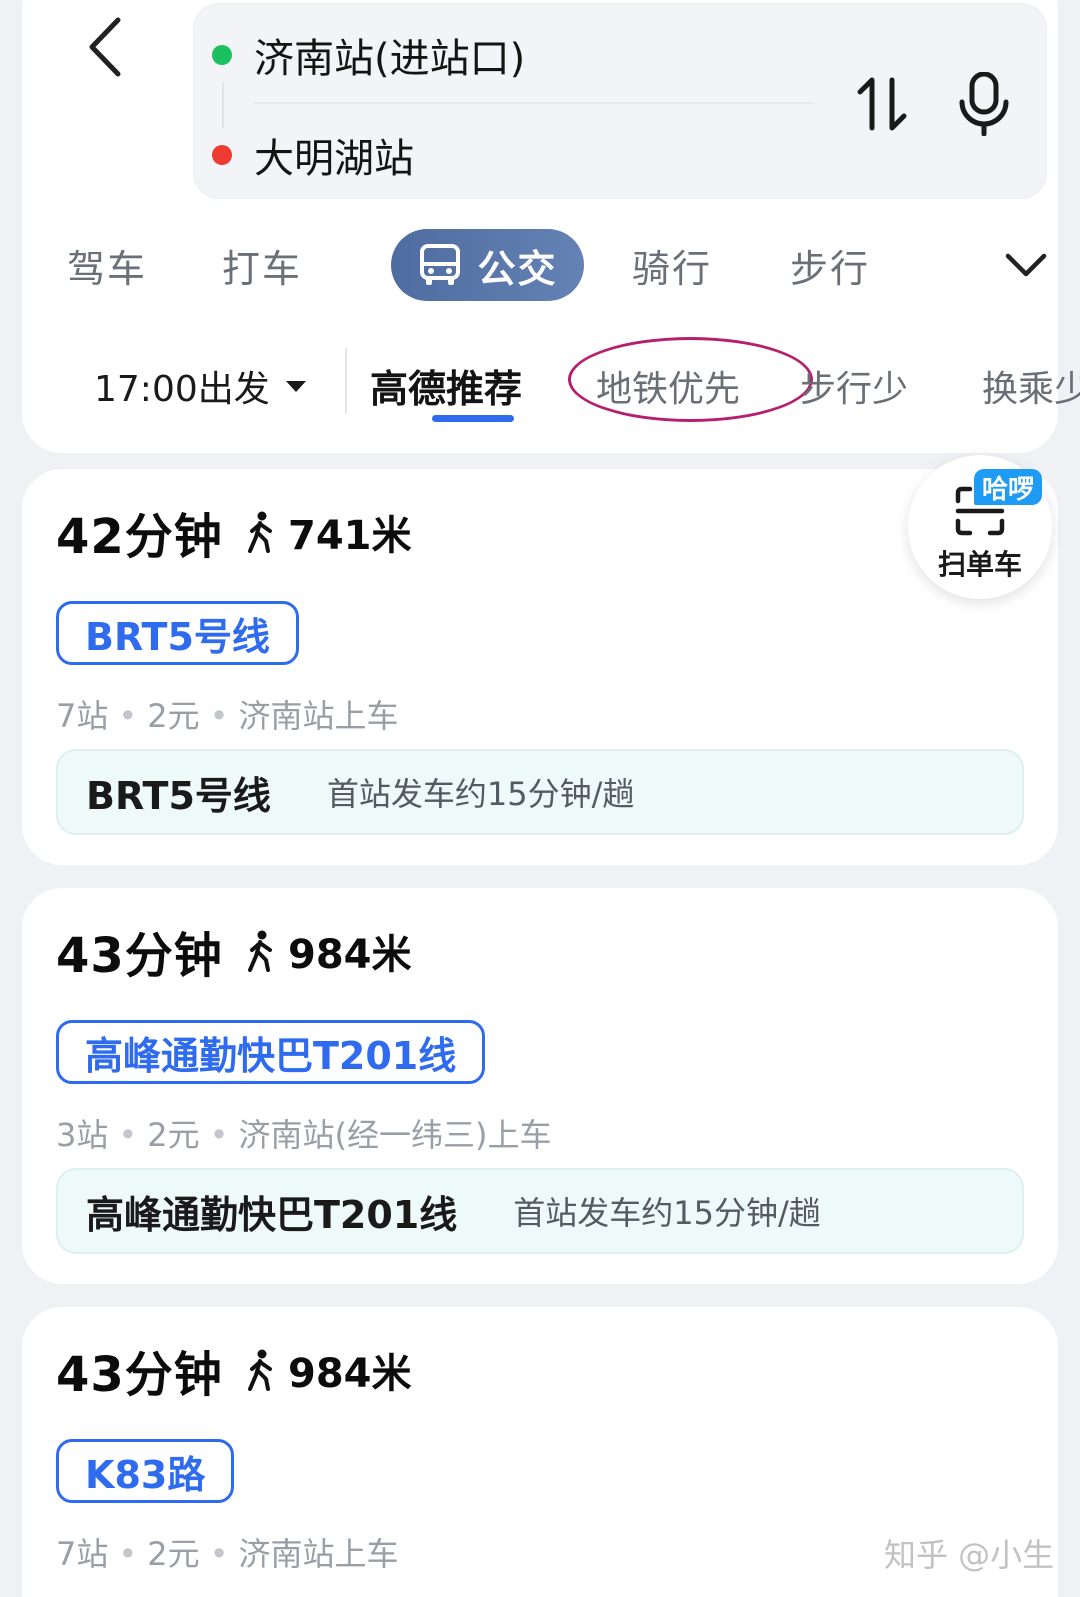 Image resolution: width=1080 pixels, height=1597 pixels. I want to click on bus-icon, so click(440, 264).